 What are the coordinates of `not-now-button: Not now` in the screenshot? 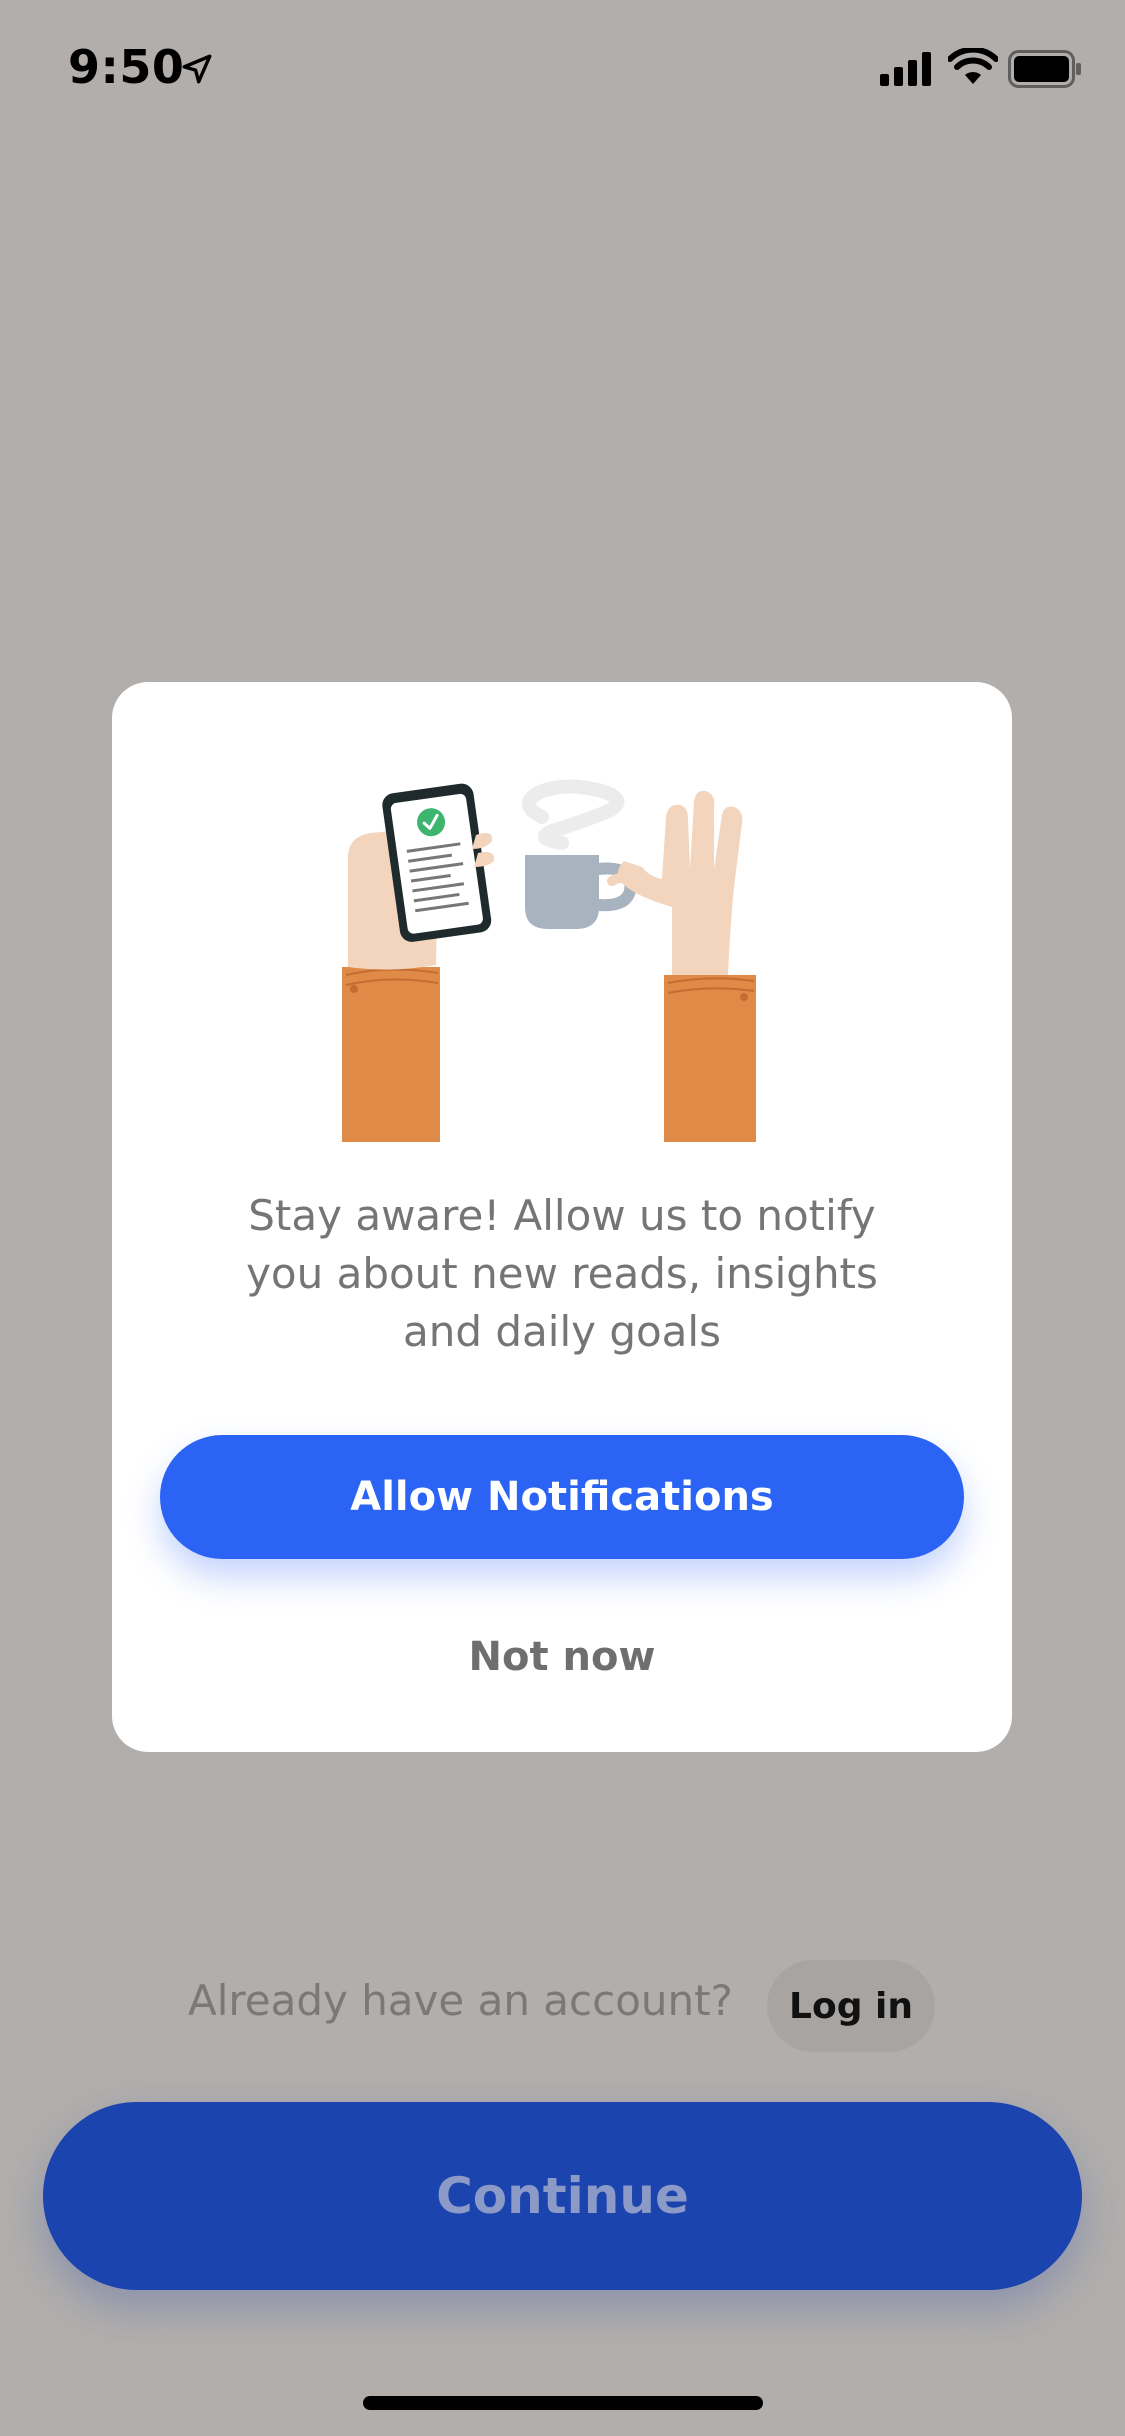 It's located at (562, 1657).